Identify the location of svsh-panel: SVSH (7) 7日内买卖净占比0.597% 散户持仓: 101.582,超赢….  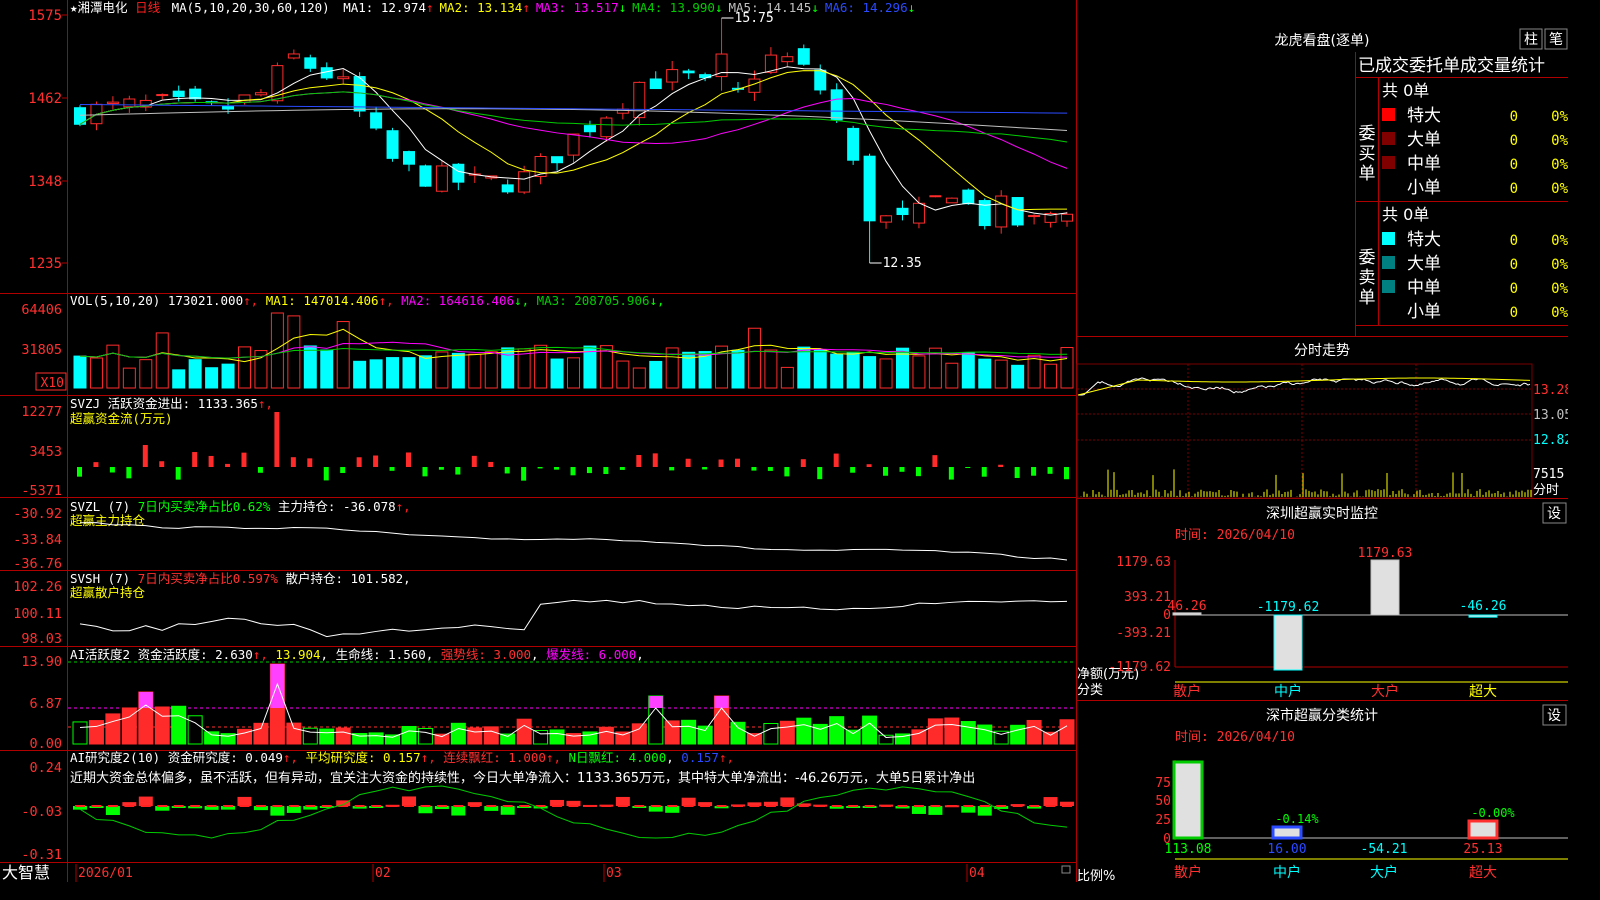
(569, 604).